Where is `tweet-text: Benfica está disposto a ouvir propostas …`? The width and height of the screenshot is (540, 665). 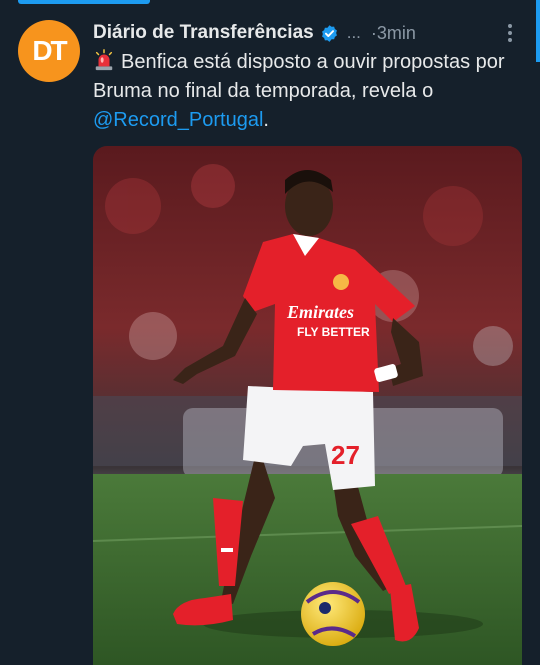
tweet-text: Benfica está disposto a ouvir propostas … is located at coordinates (305, 91).